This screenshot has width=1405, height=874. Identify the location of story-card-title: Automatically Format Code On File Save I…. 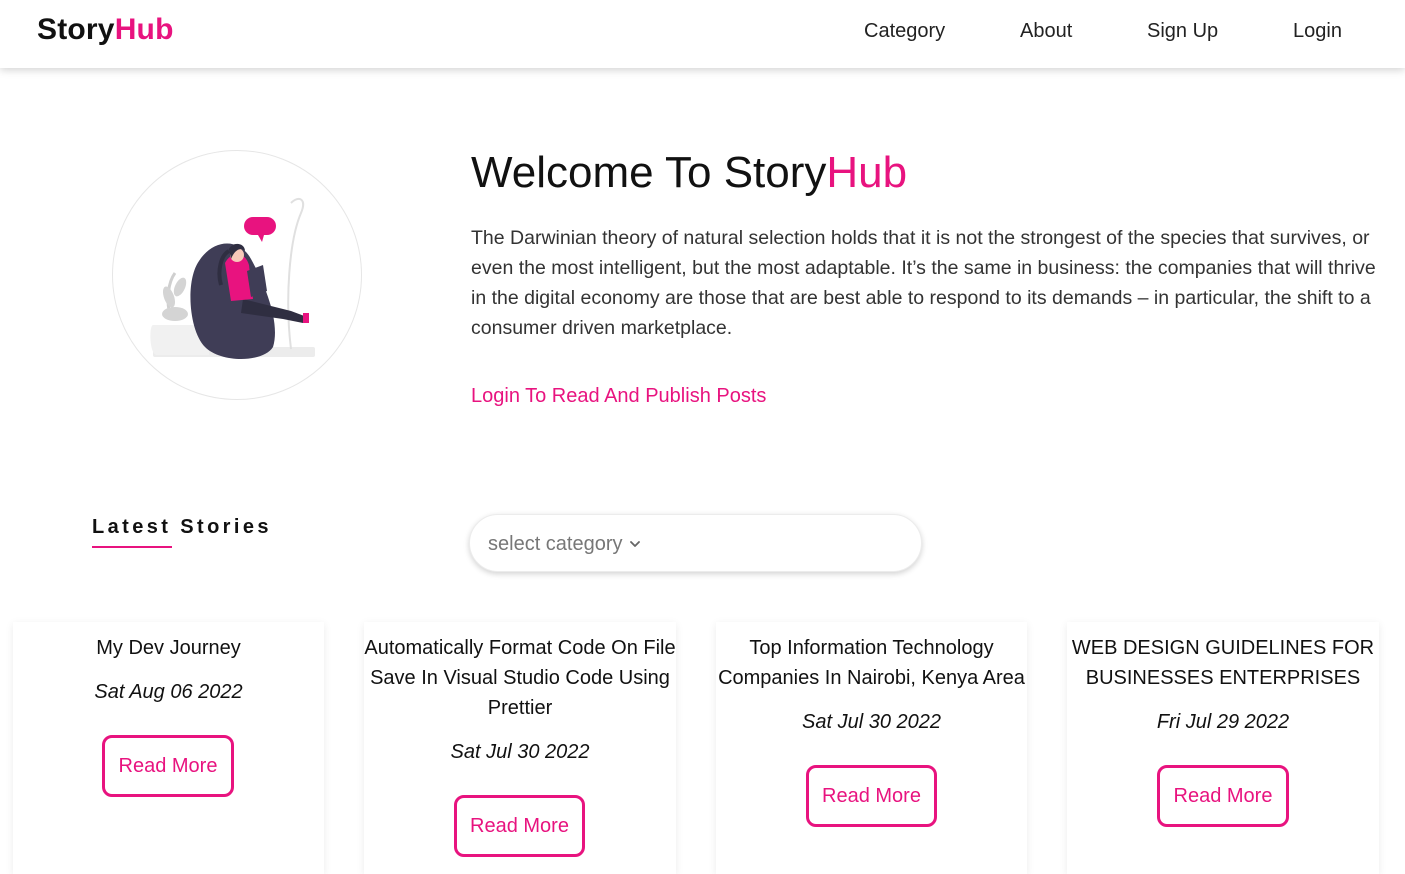
(520, 678).